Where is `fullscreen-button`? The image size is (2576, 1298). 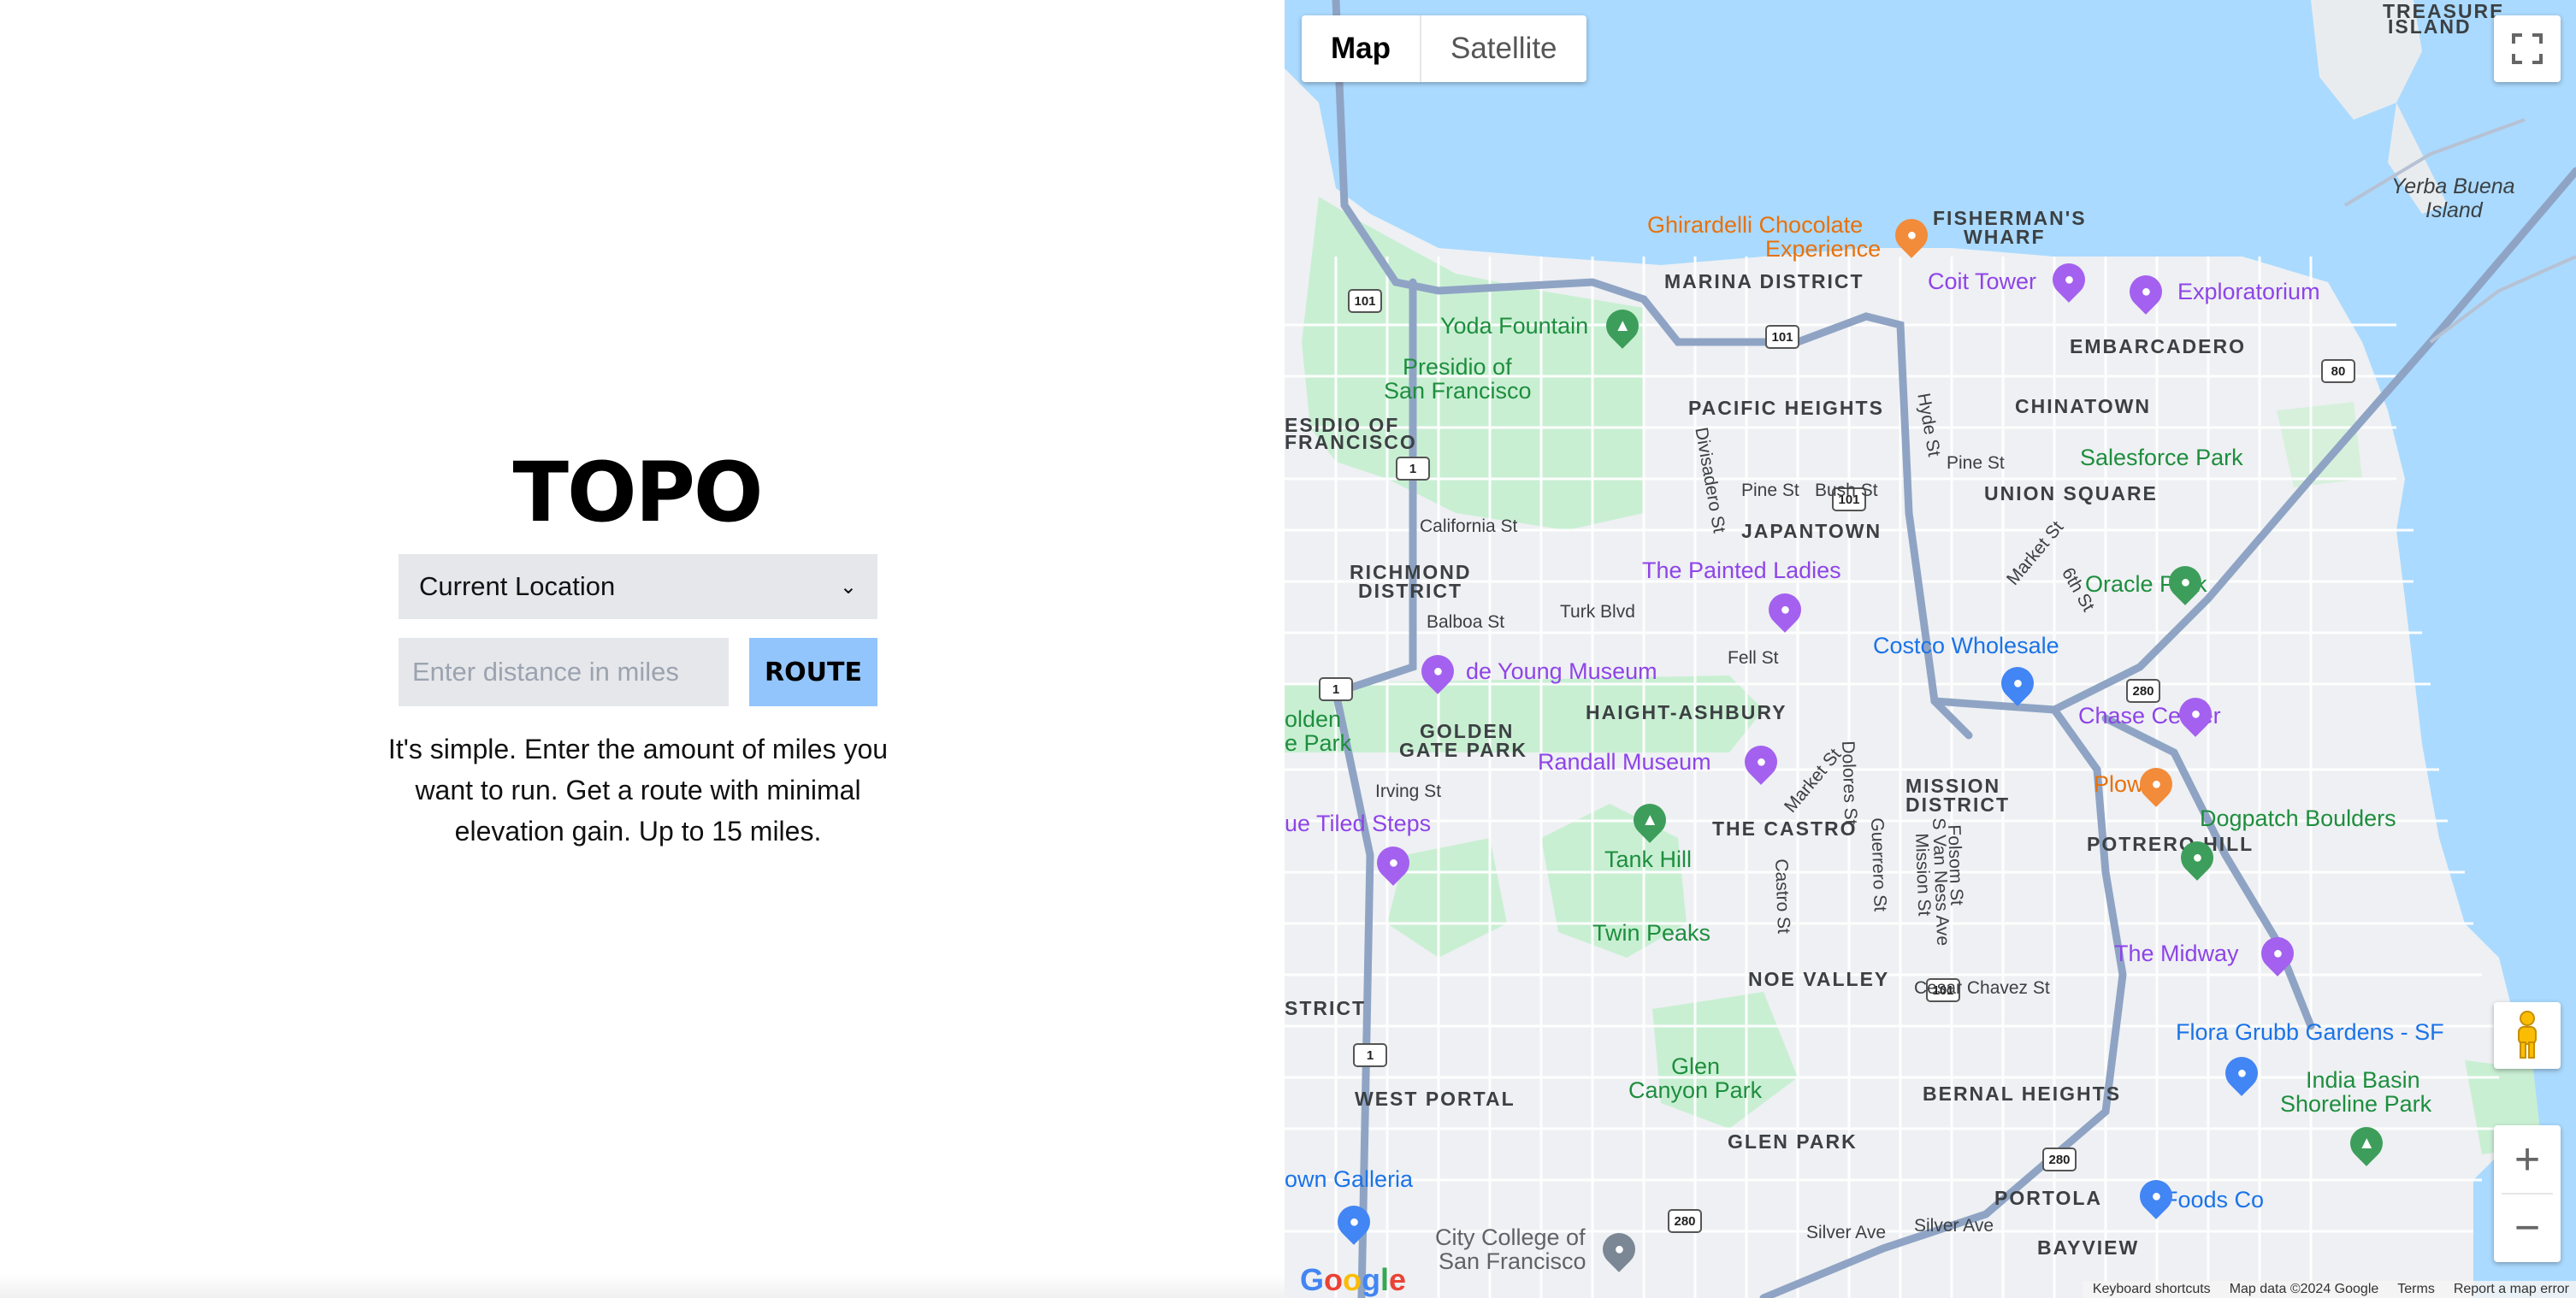
fullscreen-button is located at coordinates (2527, 48).